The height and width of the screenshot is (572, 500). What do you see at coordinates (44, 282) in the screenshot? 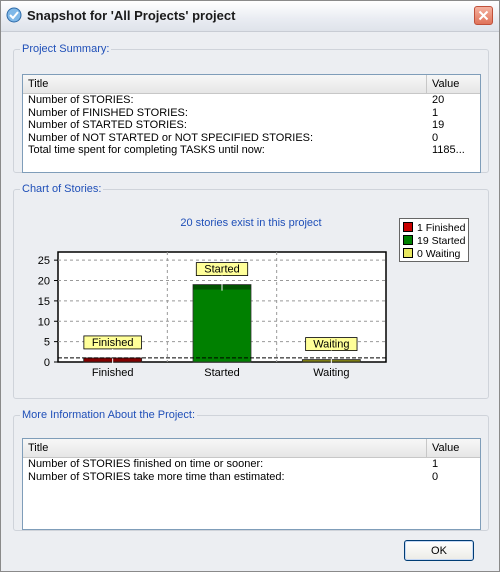
I see `y-tick-label: 20` at bounding box center [44, 282].